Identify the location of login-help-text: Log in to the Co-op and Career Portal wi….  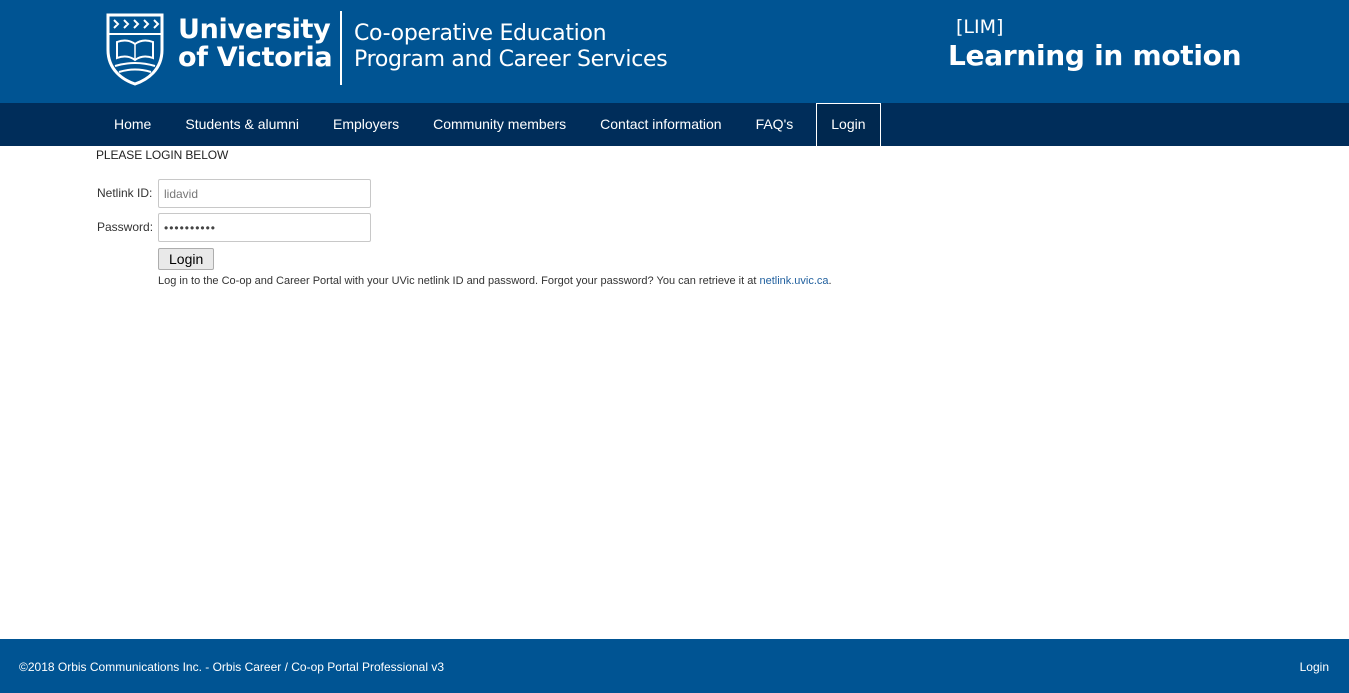
(495, 281).